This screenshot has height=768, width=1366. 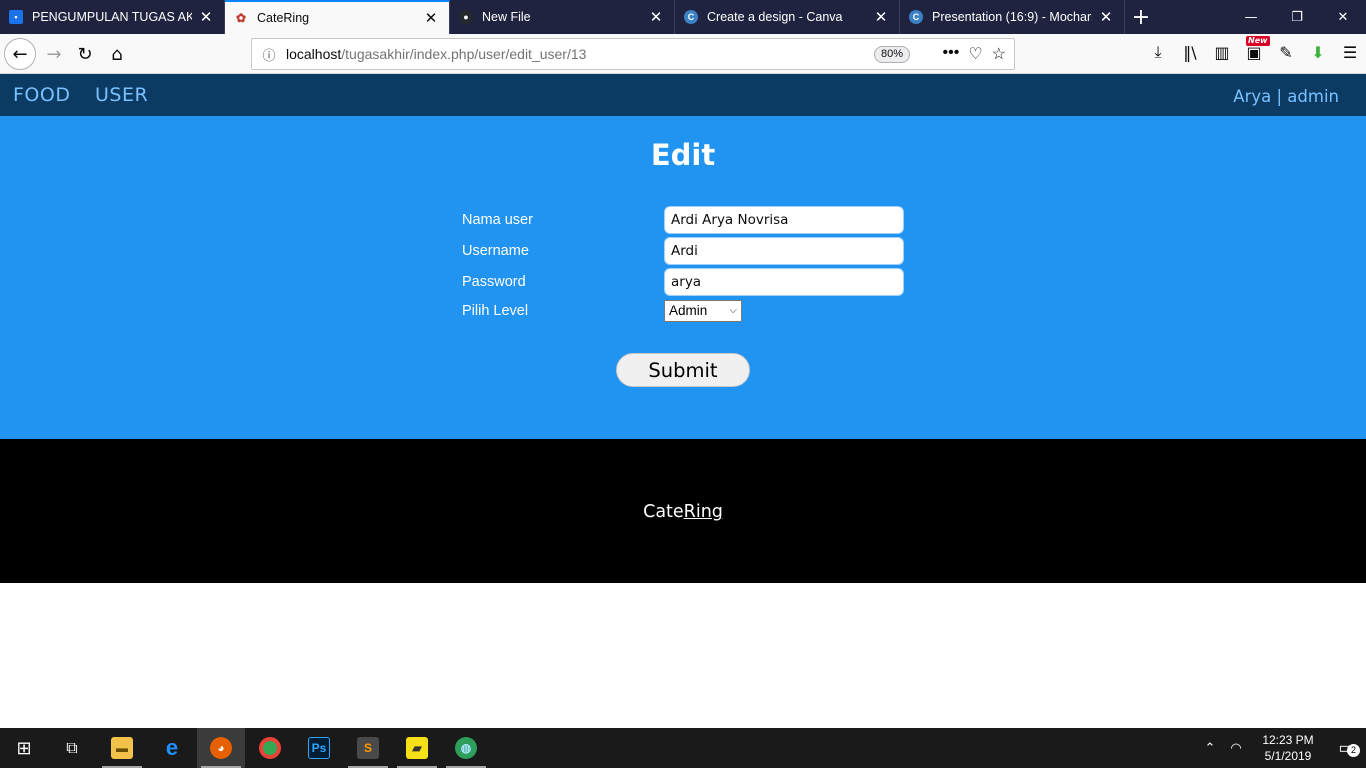 I want to click on taskbar-chrome, so click(x=270, y=748).